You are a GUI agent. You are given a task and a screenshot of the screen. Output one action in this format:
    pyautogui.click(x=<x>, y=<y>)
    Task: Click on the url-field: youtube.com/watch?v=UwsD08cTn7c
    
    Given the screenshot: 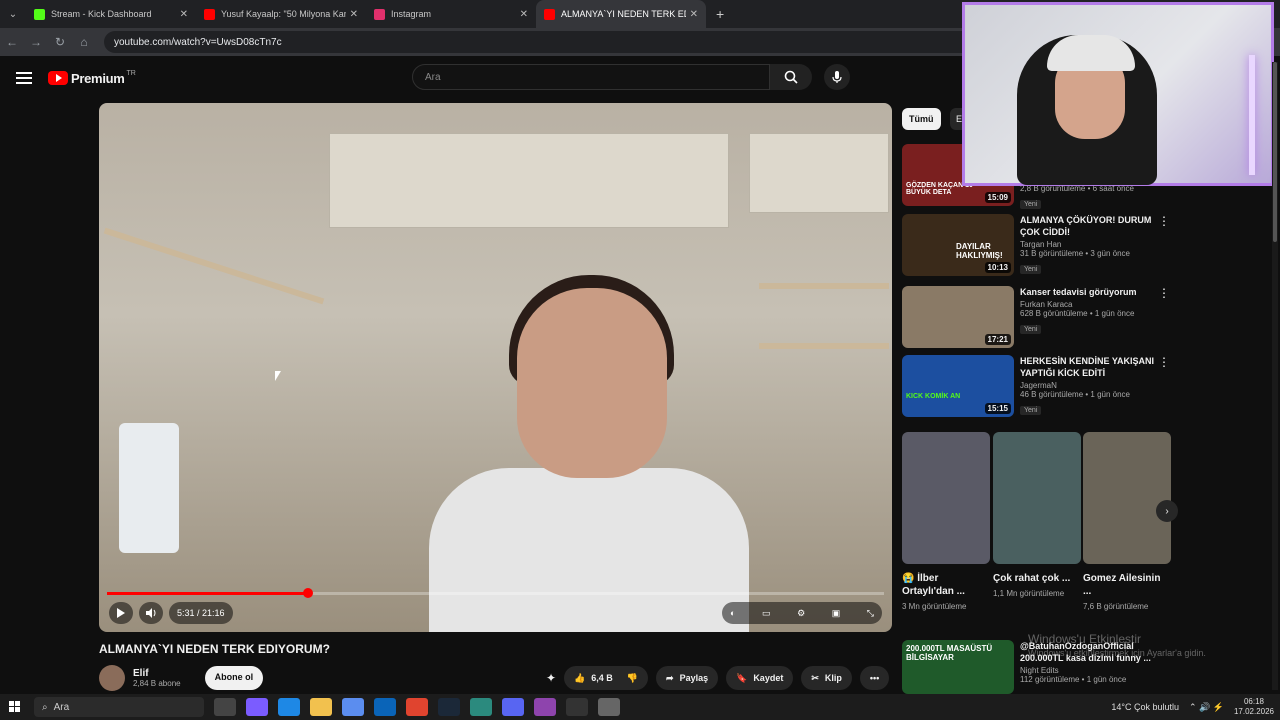 What is the action you would take?
    pyautogui.click(x=544, y=42)
    